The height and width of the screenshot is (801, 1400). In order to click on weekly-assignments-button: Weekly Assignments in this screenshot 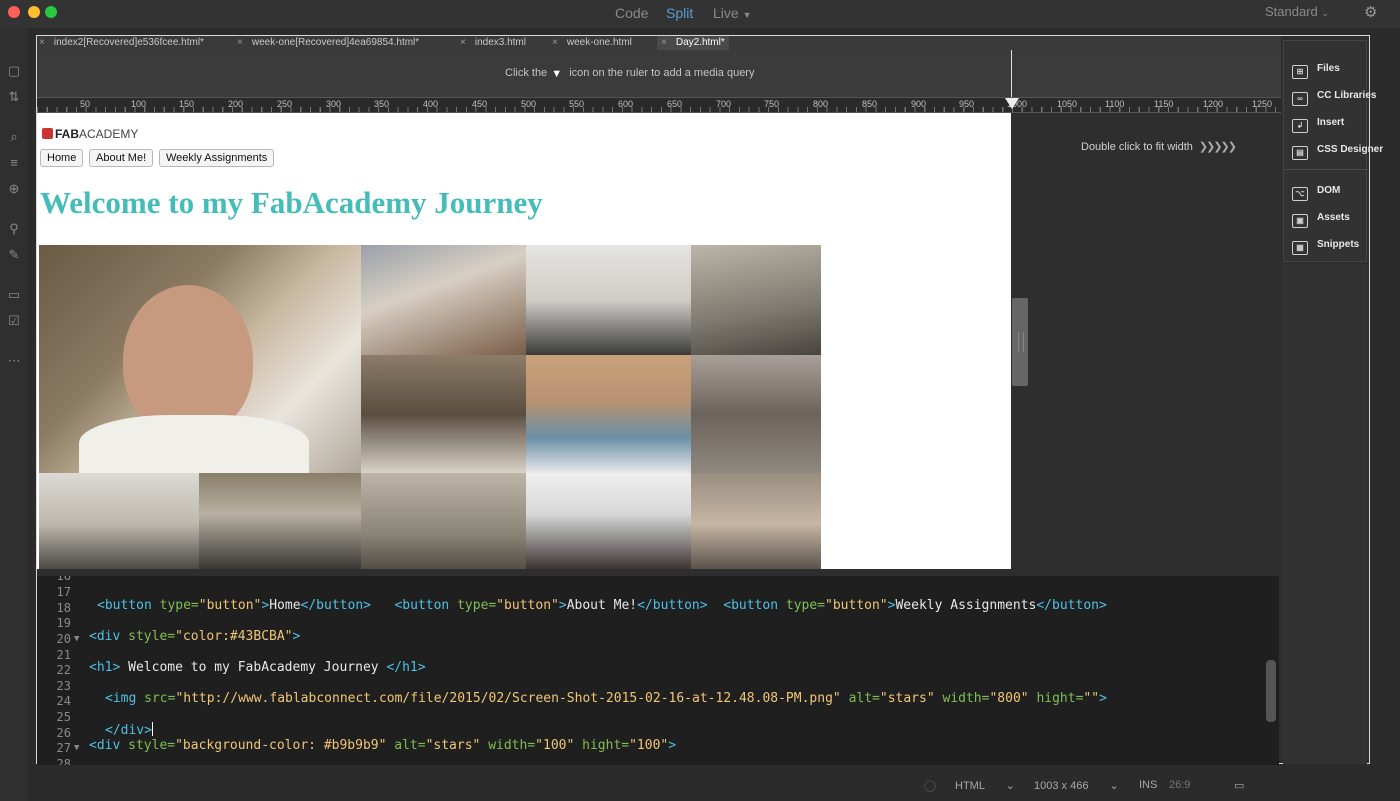, I will do `click(217, 158)`.